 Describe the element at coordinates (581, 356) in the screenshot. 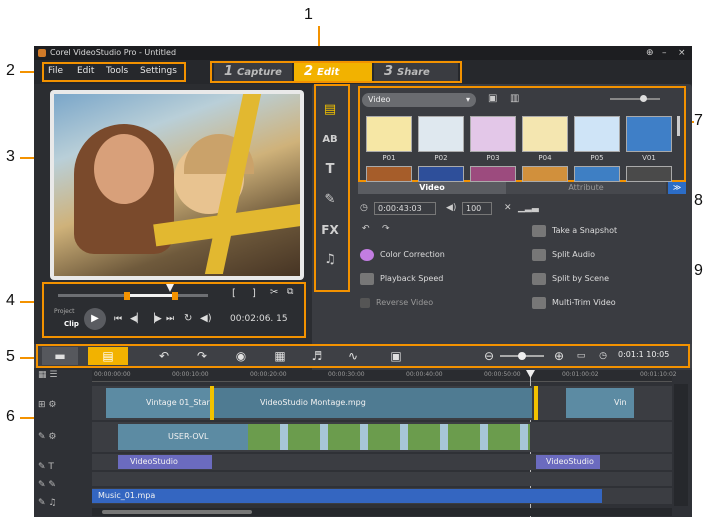

I see `fit-project-icon: ▭` at that location.